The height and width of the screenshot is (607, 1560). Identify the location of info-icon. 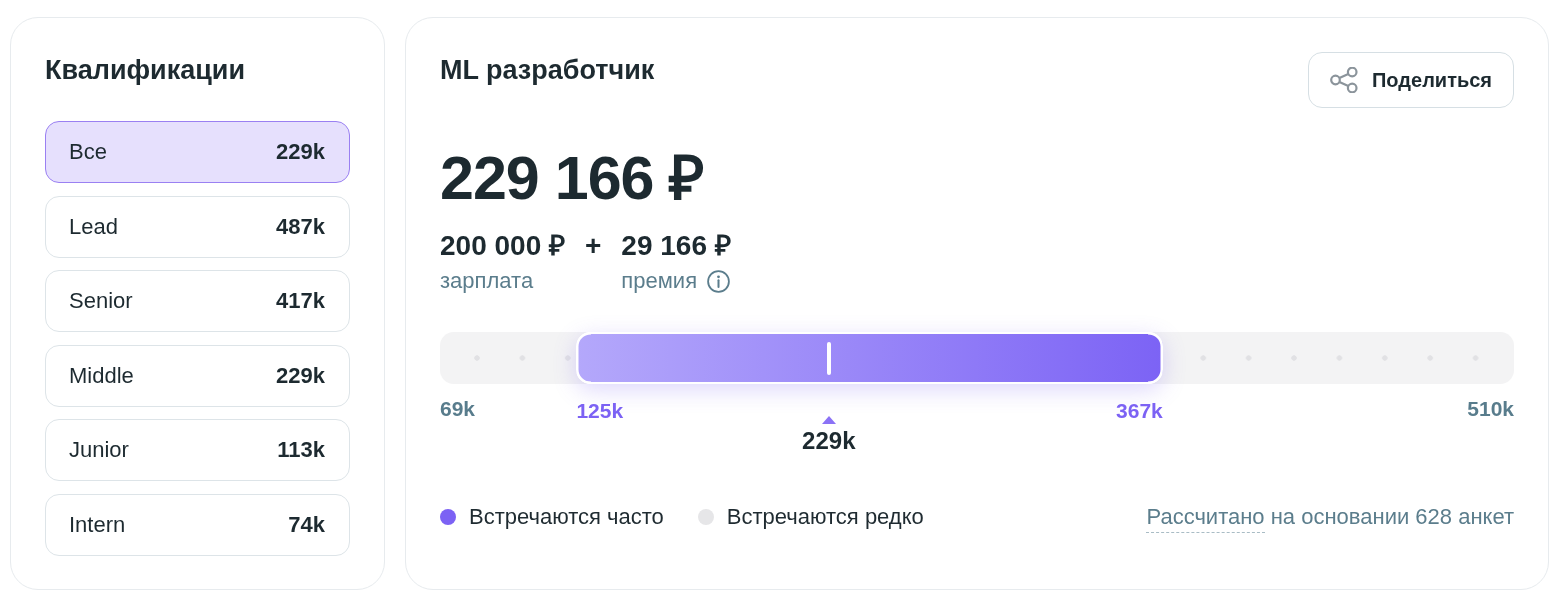
(719, 281).